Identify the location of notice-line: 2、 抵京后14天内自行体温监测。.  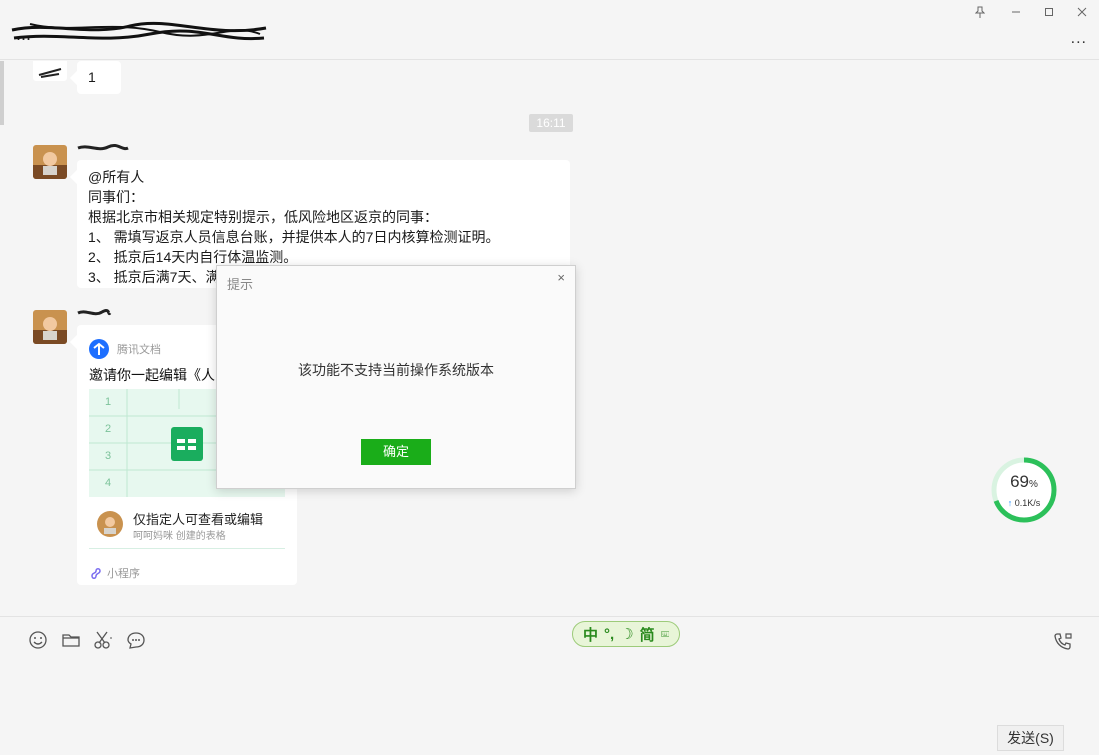
(193, 257).